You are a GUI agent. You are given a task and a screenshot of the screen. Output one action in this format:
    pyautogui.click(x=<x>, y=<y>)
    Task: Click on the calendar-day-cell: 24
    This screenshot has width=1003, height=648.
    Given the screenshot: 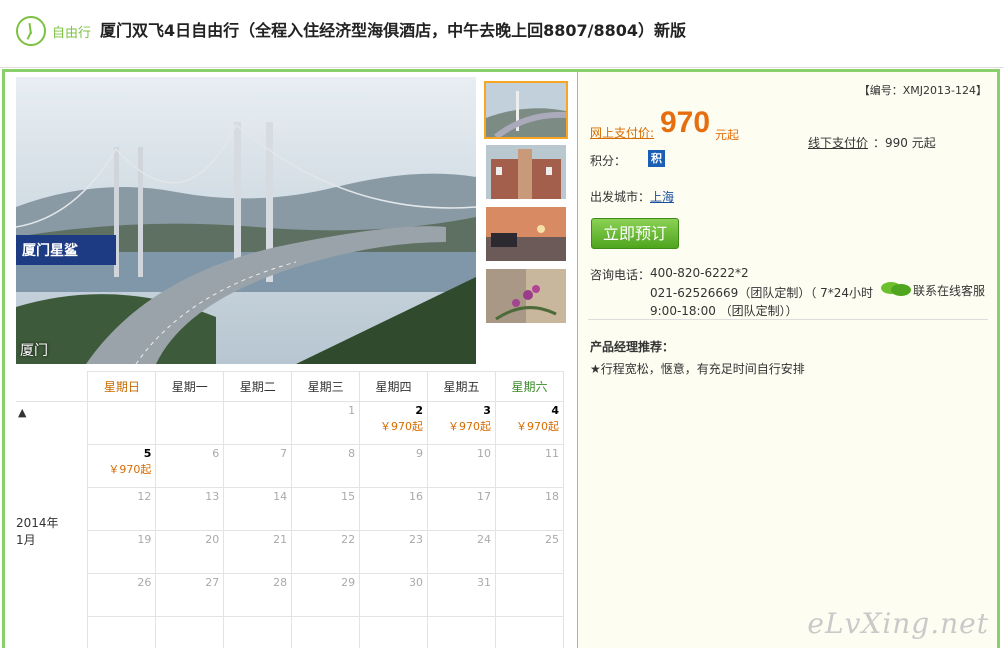 What is the action you would take?
    pyautogui.click(x=461, y=552)
    